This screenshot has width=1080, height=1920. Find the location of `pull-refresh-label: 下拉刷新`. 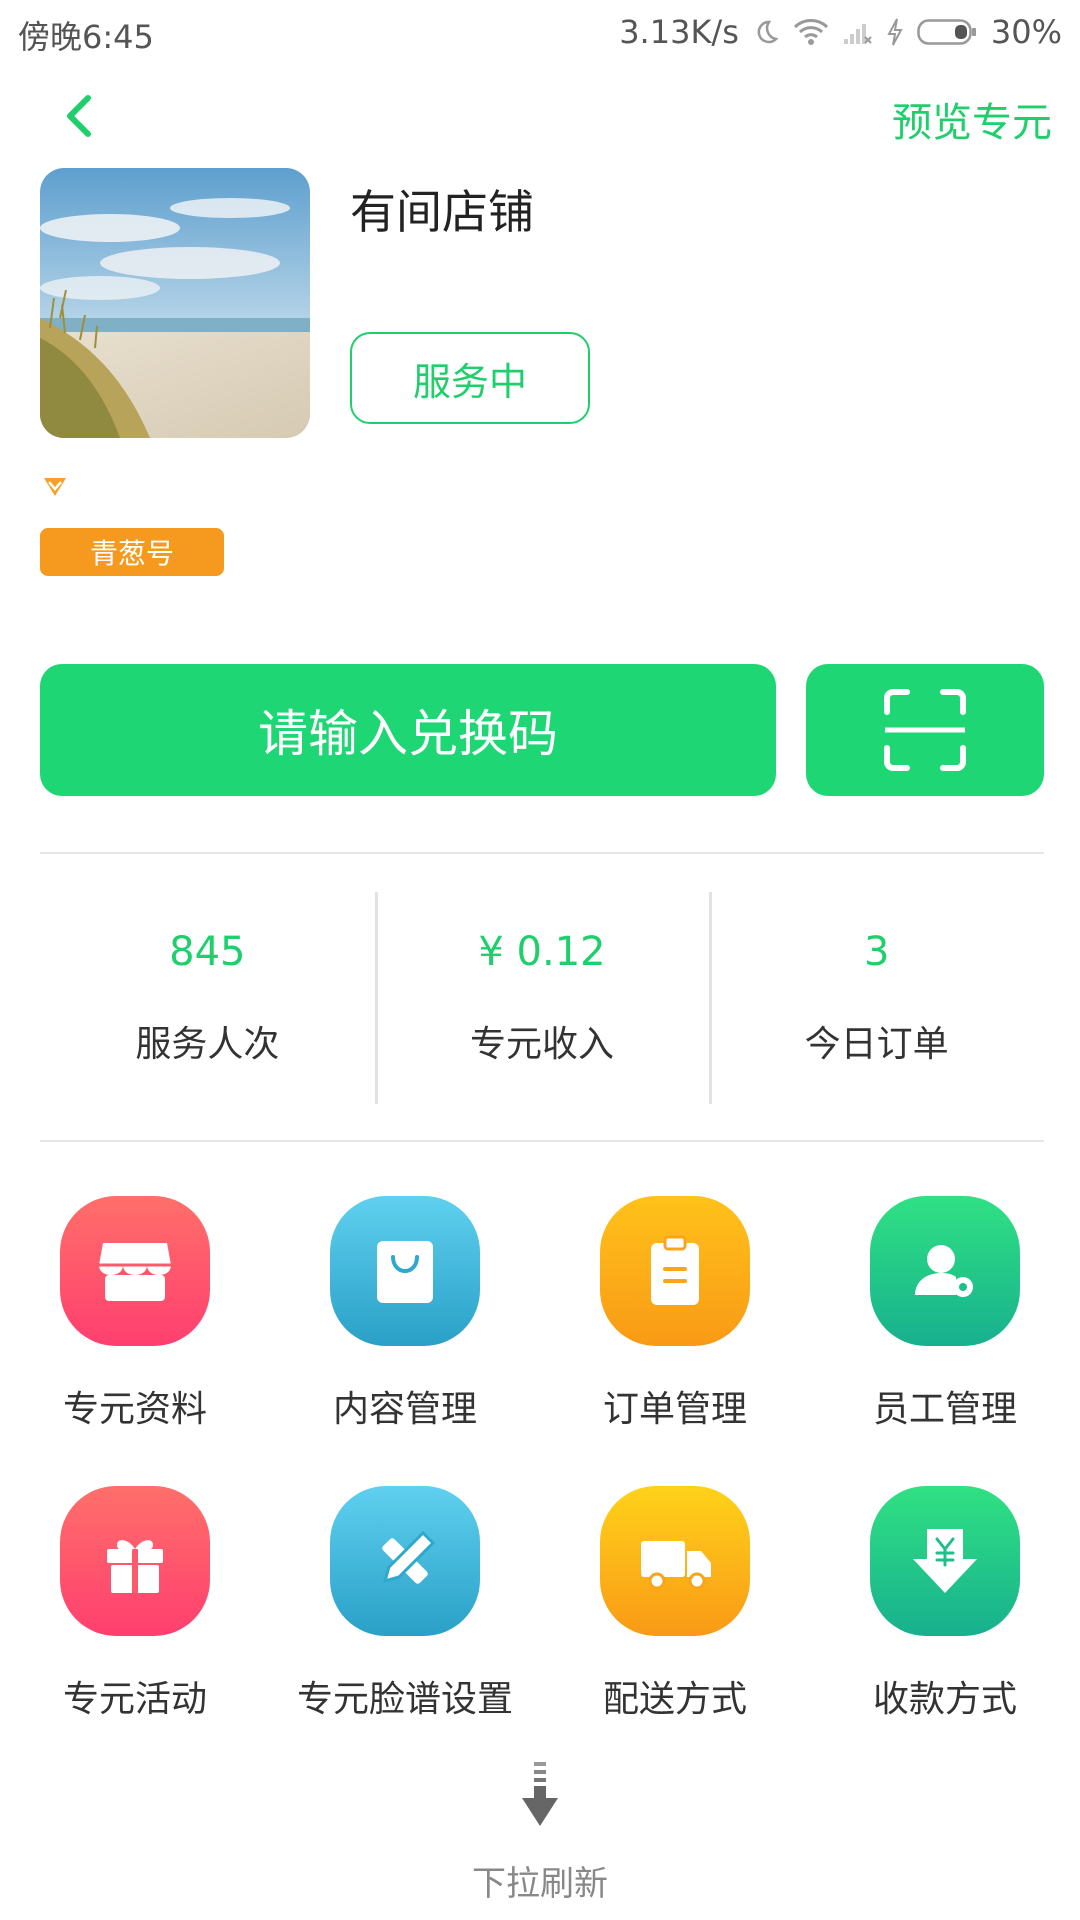

pull-refresh-label: 下拉刷新 is located at coordinates (540, 1884).